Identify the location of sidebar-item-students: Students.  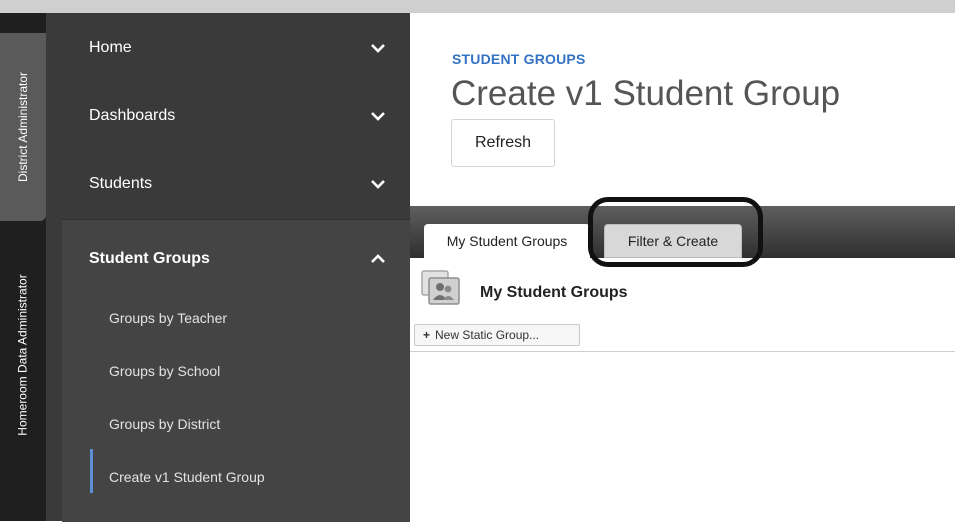
(228, 184).